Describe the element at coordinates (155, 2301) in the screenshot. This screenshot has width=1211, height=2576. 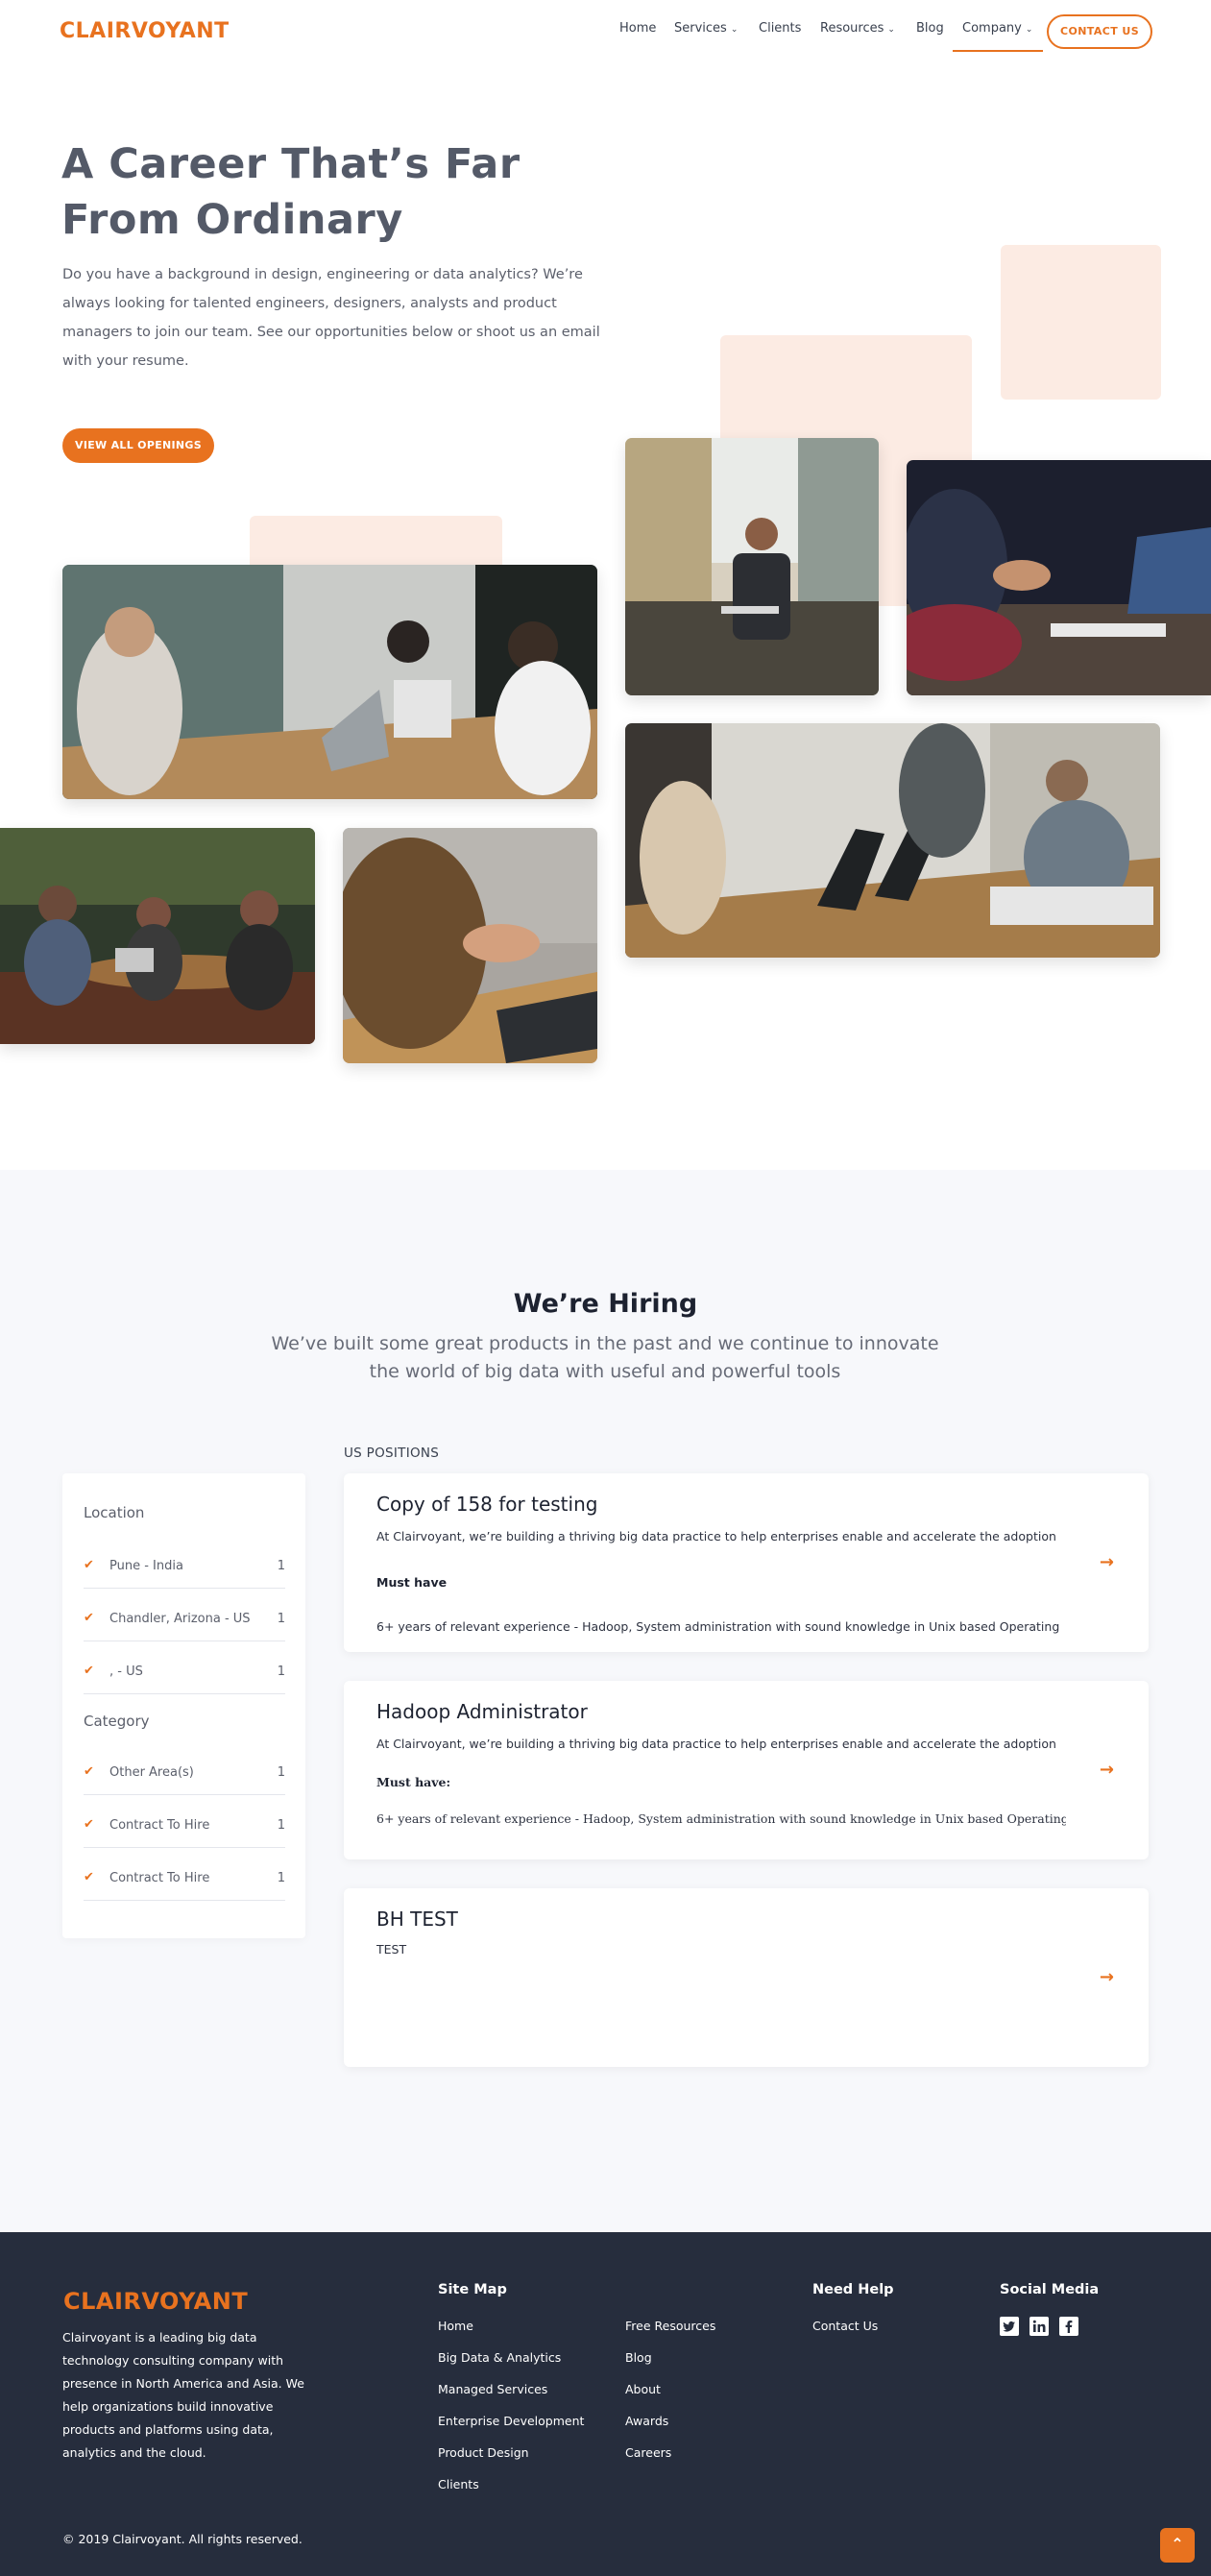
I see `footer-logo: CLAIRVOYANT` at that location.